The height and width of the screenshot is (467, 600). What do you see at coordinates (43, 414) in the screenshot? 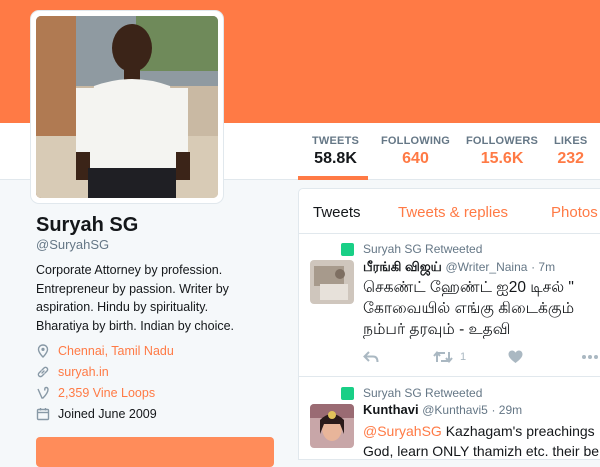
I see `calendar-icon` at bounding box center [43, 414].